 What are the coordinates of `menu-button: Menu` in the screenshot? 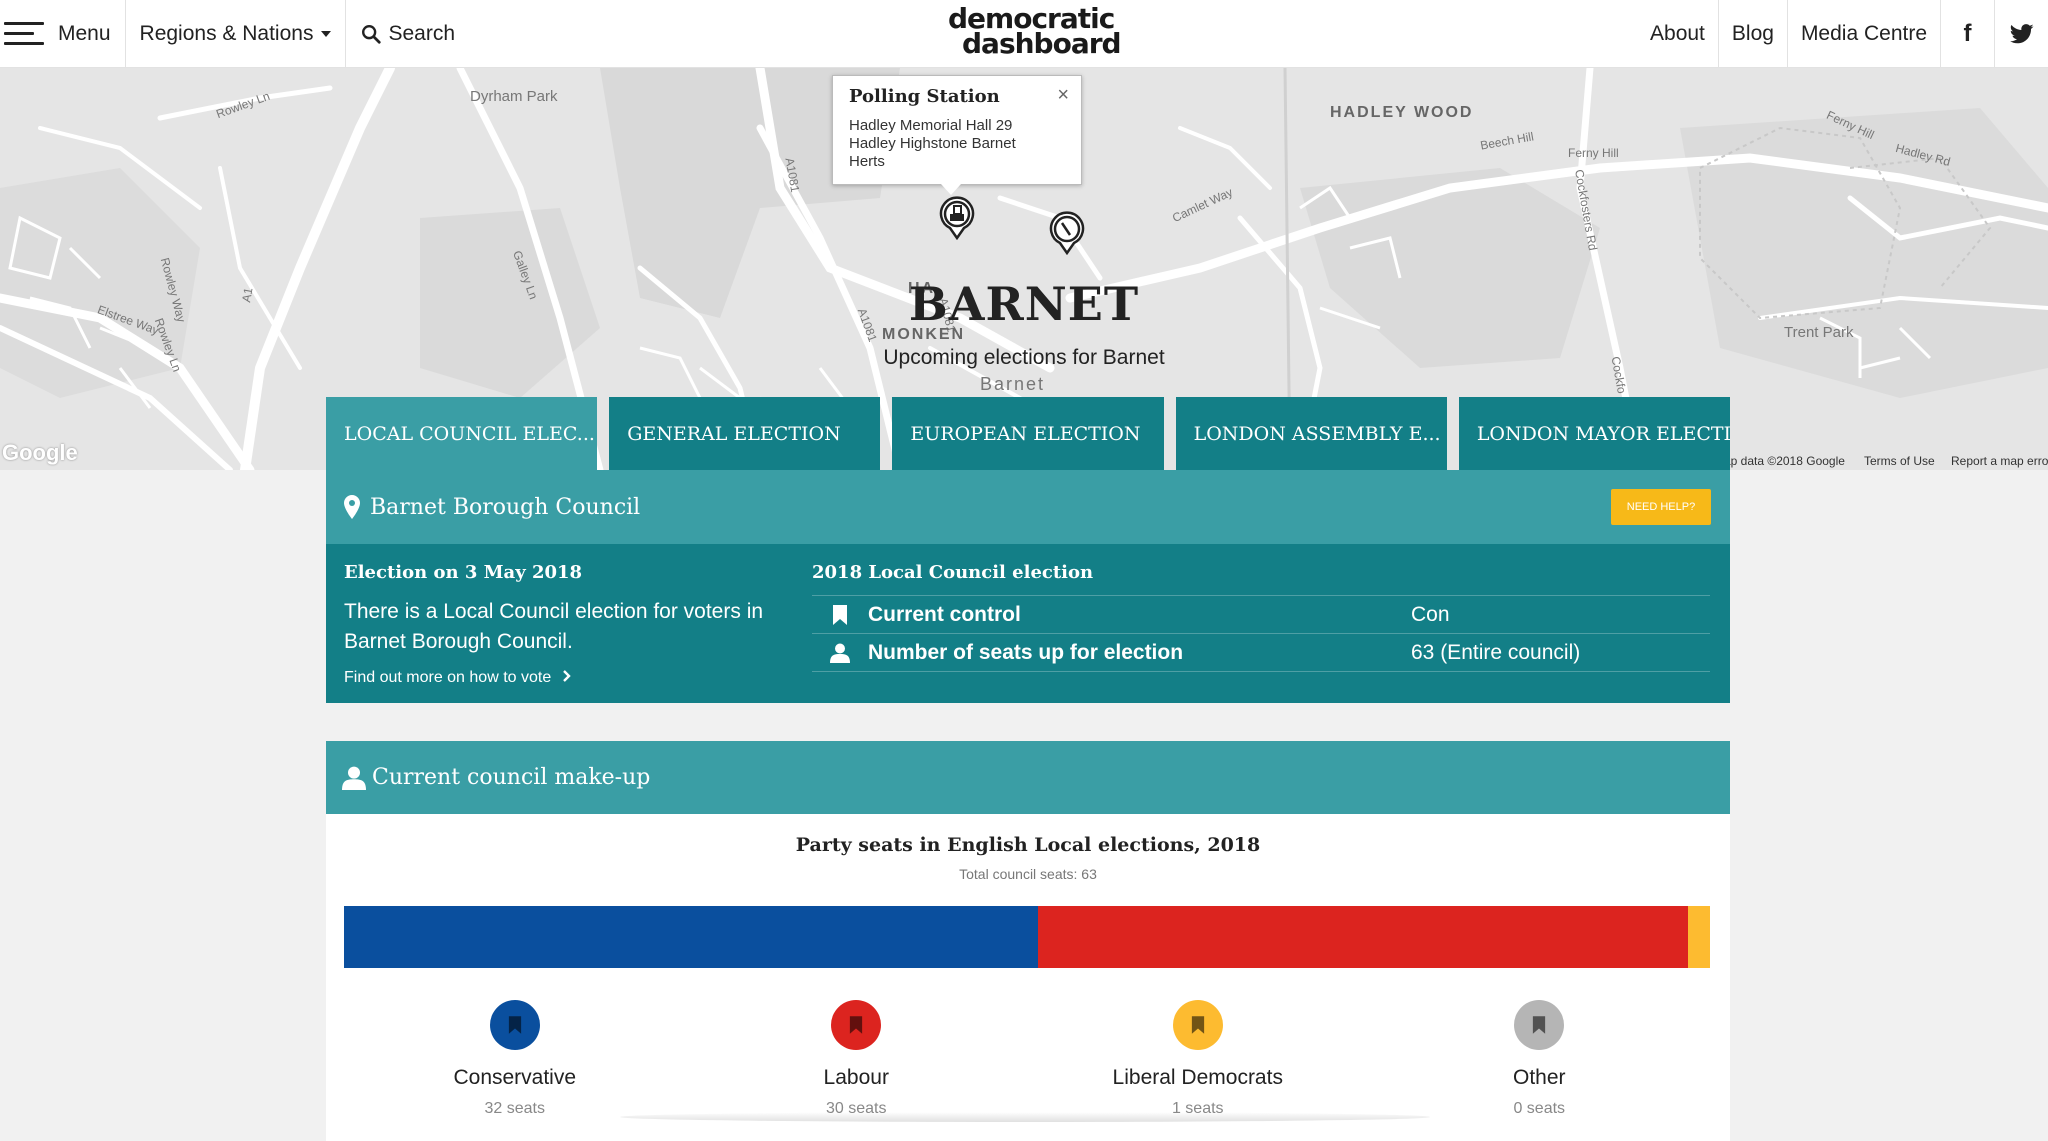 It's located at (63, 34).